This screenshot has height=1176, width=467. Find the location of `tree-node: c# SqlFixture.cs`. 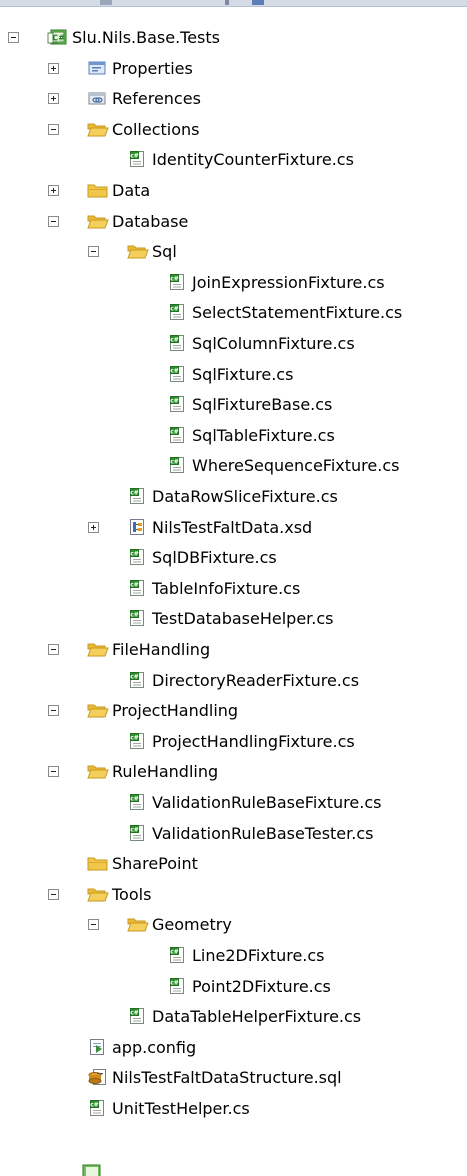

tree-node: c# SqlFixture.cs is located at coordinates (233, 375).